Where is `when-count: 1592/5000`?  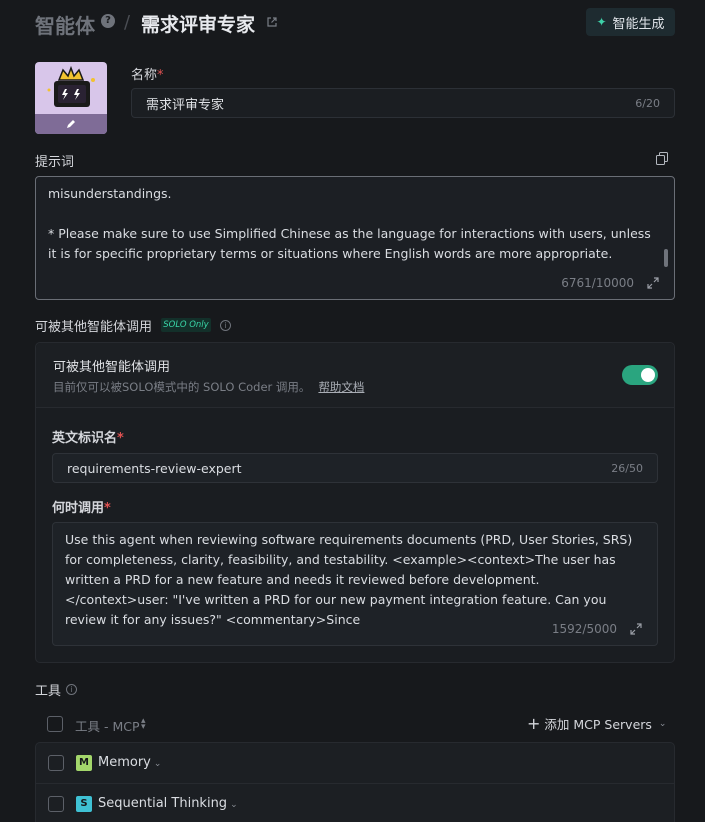
when-count: 1592/5000 is located at coordinates (584, 629).